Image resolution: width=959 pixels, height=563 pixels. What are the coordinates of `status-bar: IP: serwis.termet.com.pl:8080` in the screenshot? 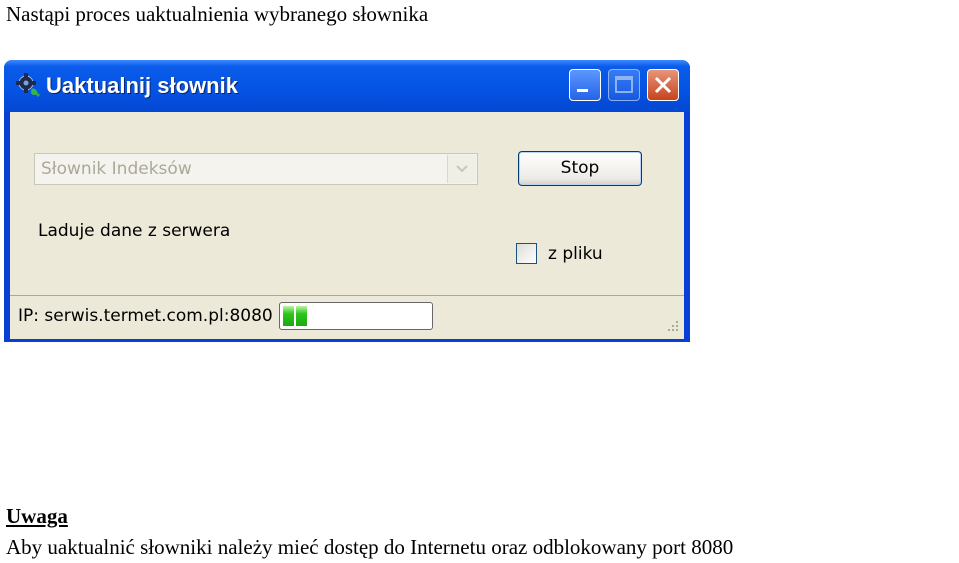 It's located at (347, 317).